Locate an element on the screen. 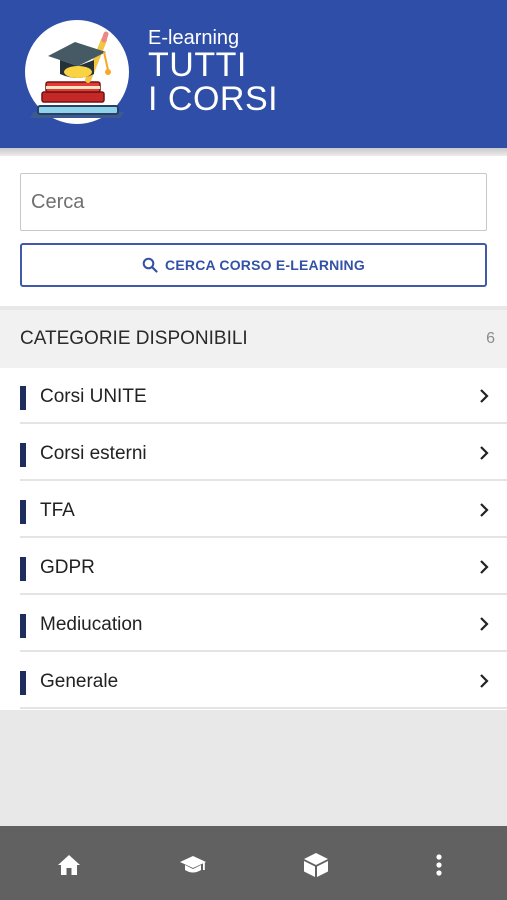  category-item-corsi-unite: Corsi UNITE is located at coordinates (253, 396).